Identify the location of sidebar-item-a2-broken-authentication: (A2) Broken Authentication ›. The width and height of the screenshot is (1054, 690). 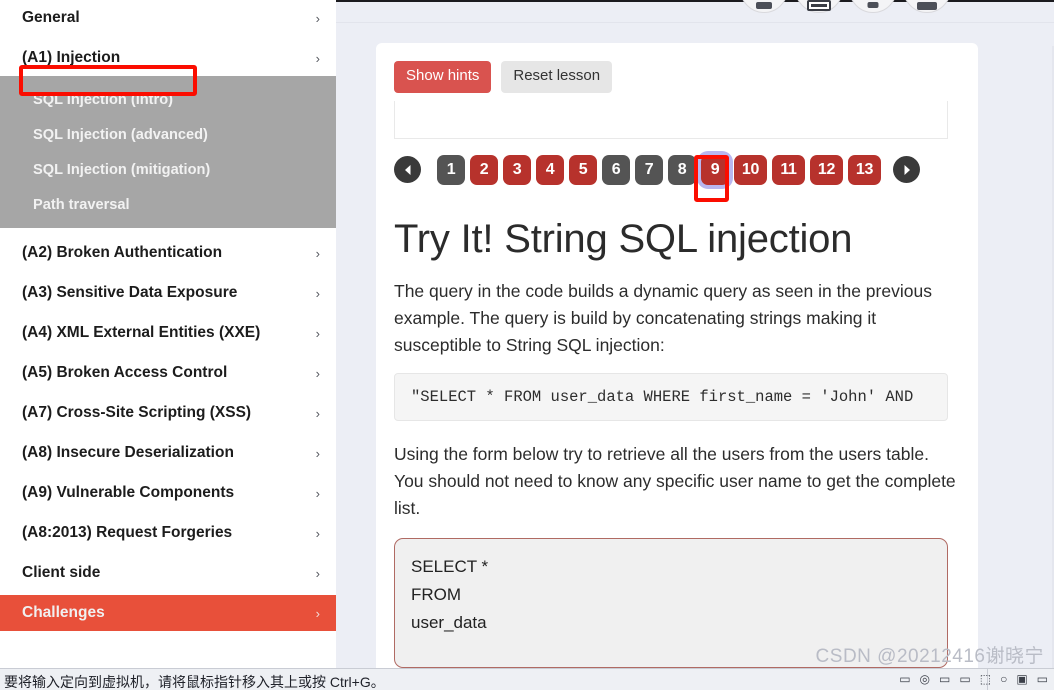
(168, 253).